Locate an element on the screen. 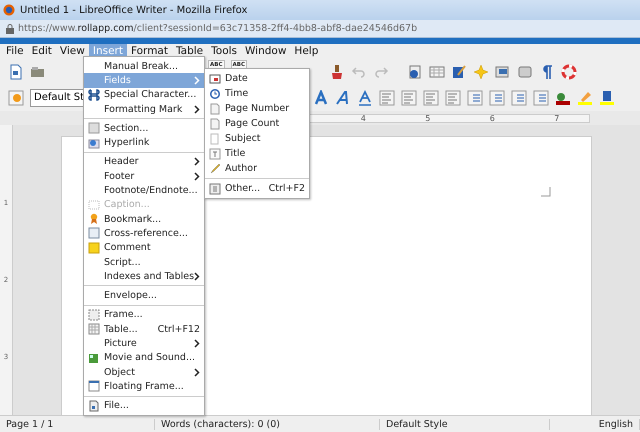 Image resolution: width=640 pixels, height=432 pixels. ruler-number: 4 is located at coordinates (363, 118).